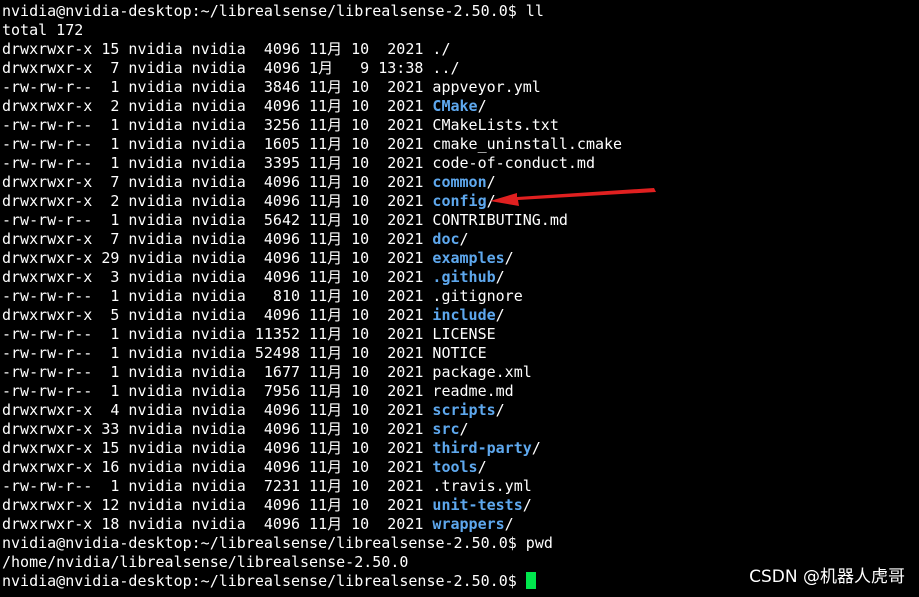 The height and width of the screenshot is (597, 919). What do you see at coordinates (43, 30) in the screenshot?
I see `total-line: total 172` at bounding box center [43, 30].